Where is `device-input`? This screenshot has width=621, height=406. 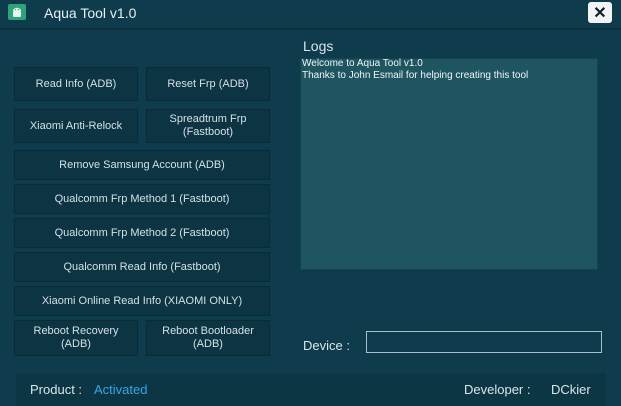 device-input is located at coordinates (484, 342).